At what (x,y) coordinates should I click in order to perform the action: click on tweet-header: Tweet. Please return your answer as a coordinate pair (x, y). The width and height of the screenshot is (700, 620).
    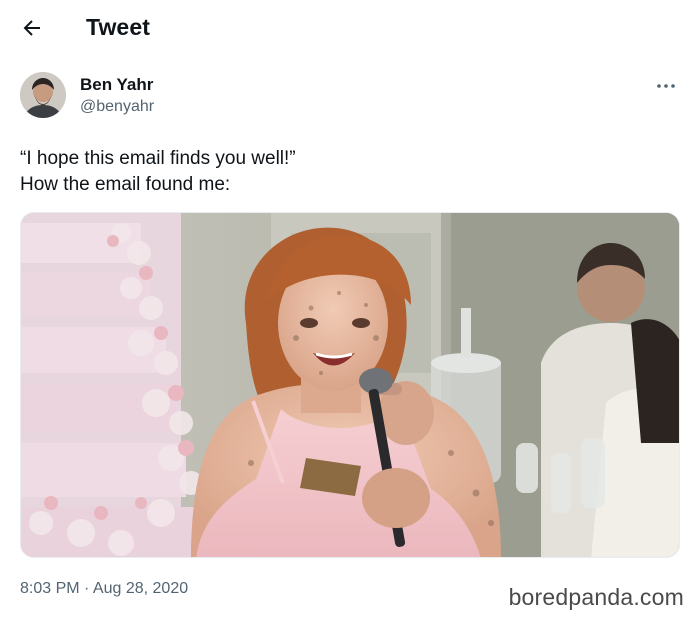
    Looking at the image, I should click on (350, 28).